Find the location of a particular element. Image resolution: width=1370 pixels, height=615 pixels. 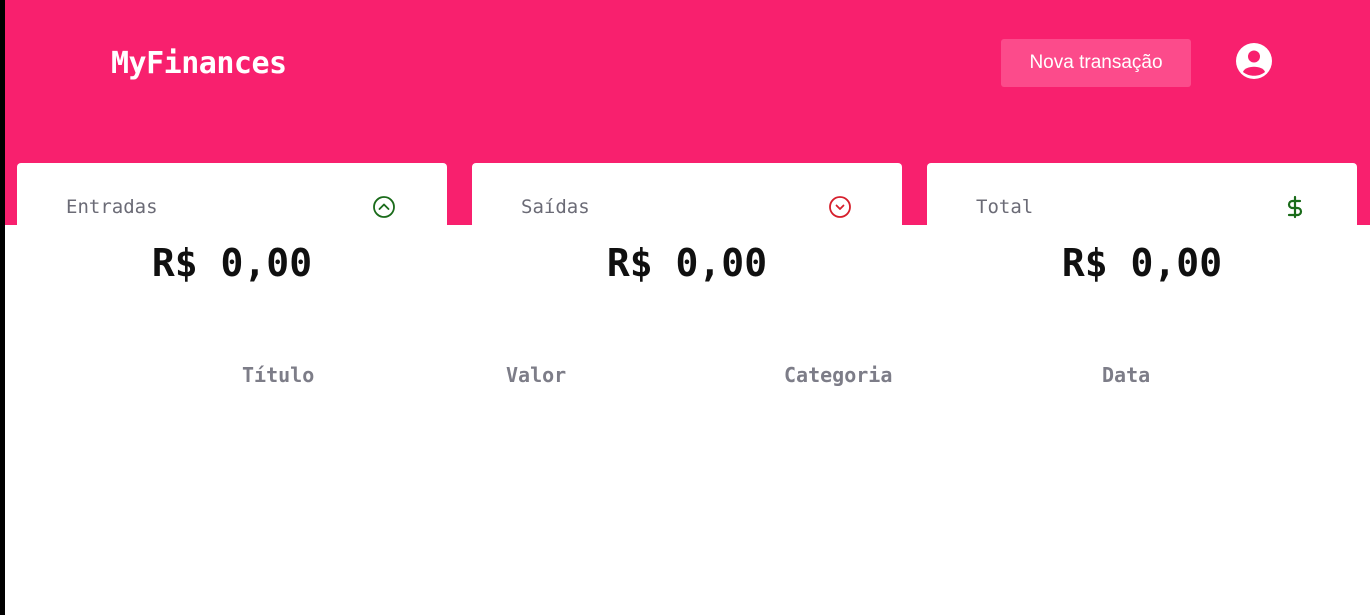

dollar-sign-icon is located at coordinates (1295, 207).